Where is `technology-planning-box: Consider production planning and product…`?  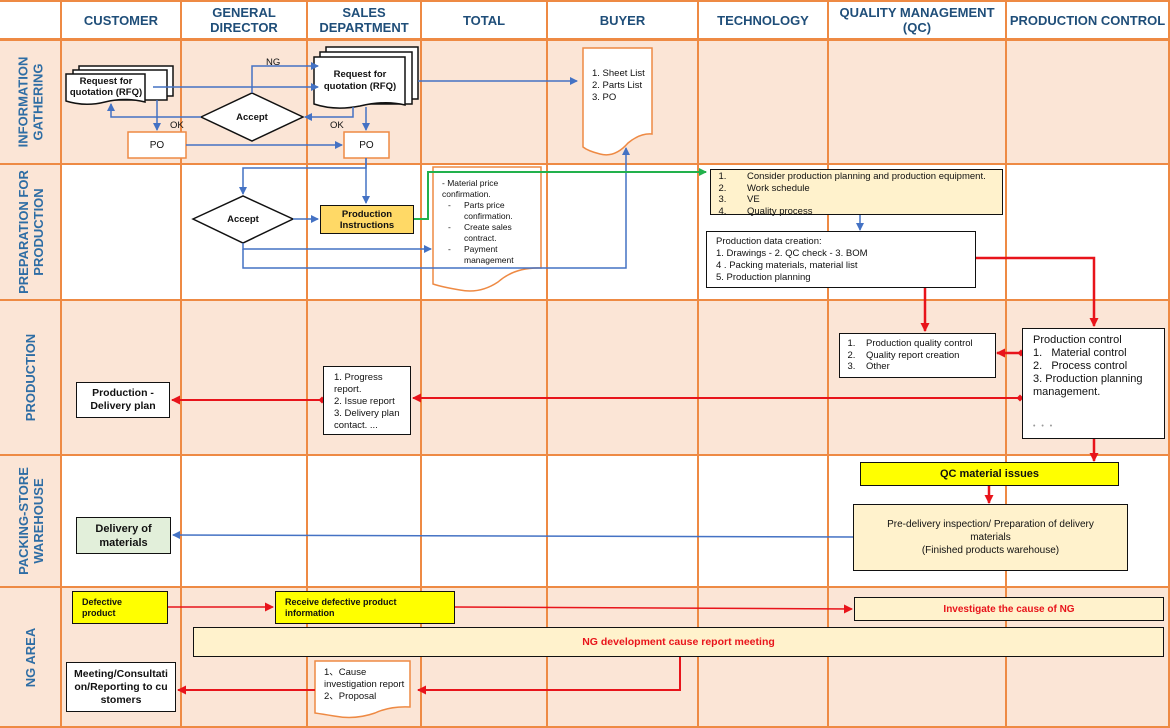 technology-planning-box: Consider production planning and product… is located at coordinates (856, 193).